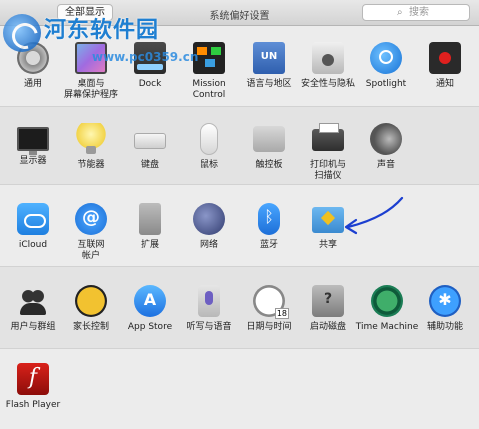  I want to click on search-field: ⌕ 搜索, so click(416, 12).